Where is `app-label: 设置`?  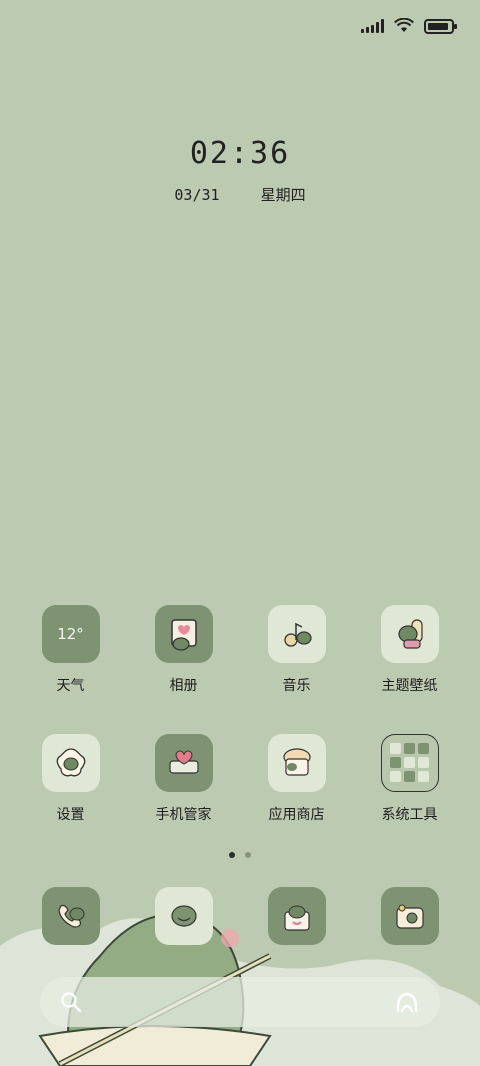
app-label: 设置 is located at coordinates (70, 815).